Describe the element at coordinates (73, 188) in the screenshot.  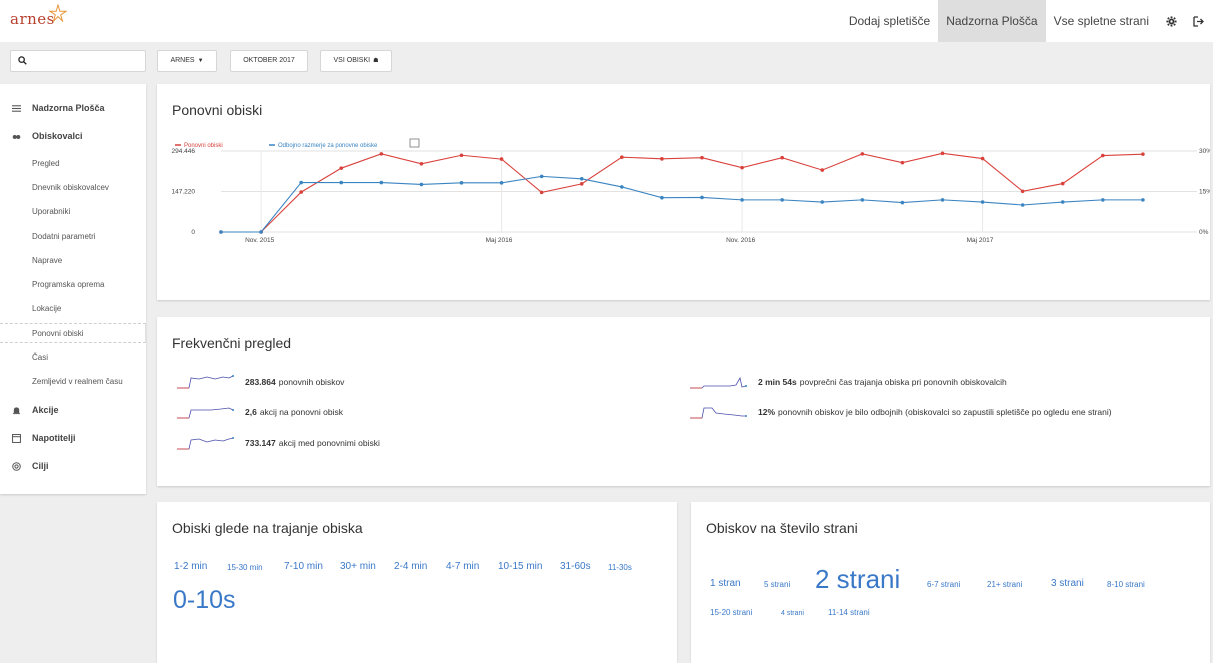
I see `sidebar-item-visitor-log: Dnevnik obiskovalcev` at that location.